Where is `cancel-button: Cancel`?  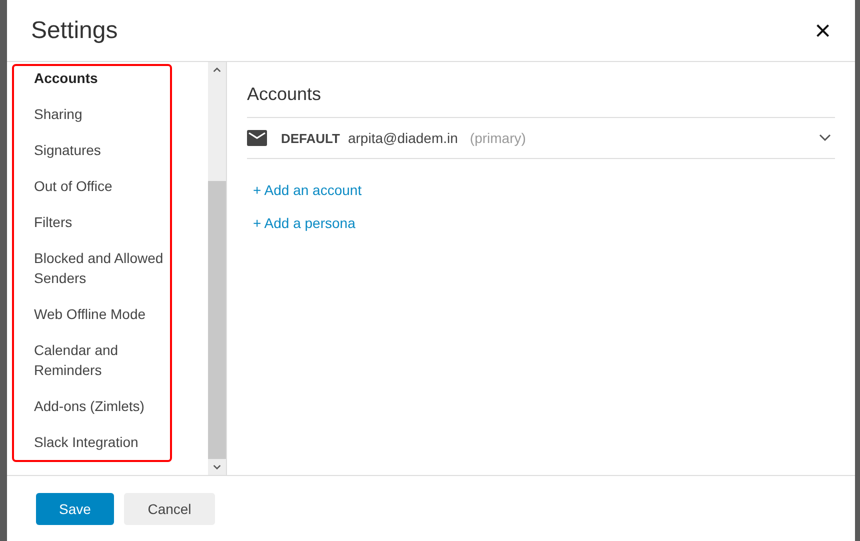 cancel-button: Cancel is located at coordinates (169, 508).